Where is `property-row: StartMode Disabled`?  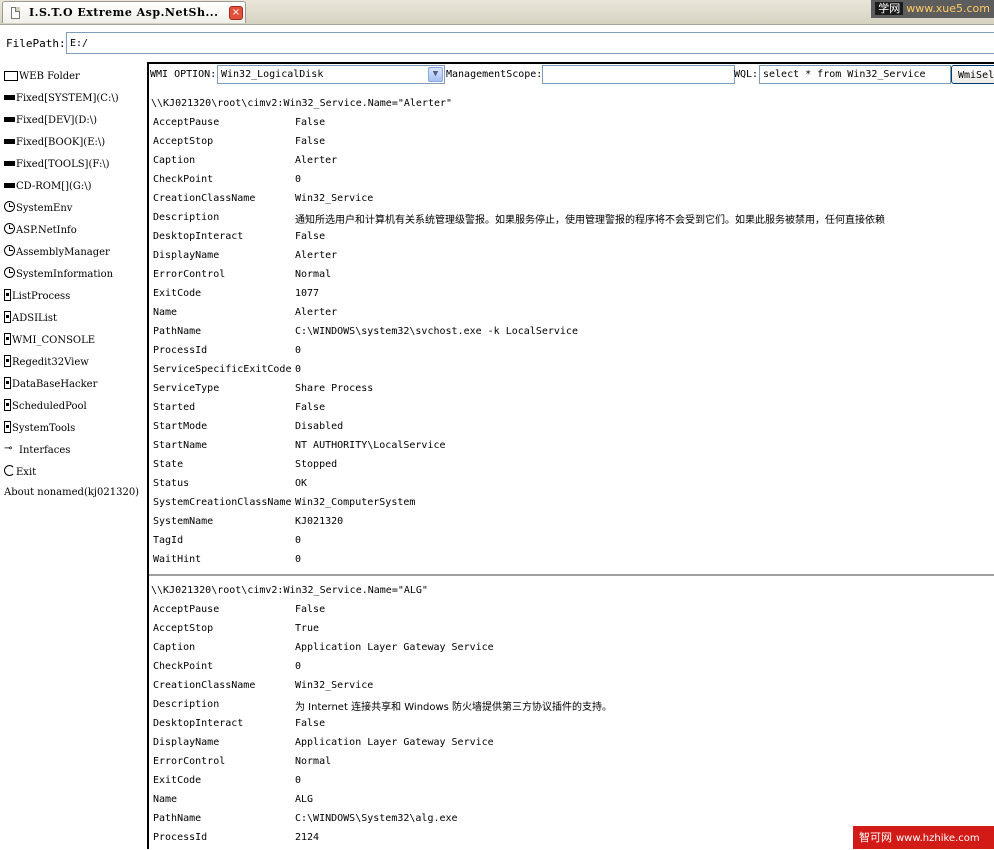
property-row: StartMode Disabled is located at coordinates (571, 427).